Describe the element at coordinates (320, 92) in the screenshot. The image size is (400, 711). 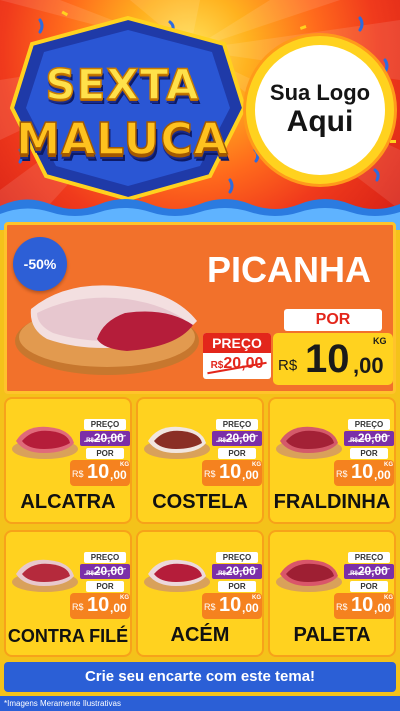
I see `logo-text-line1: Sua Logo` at that location.